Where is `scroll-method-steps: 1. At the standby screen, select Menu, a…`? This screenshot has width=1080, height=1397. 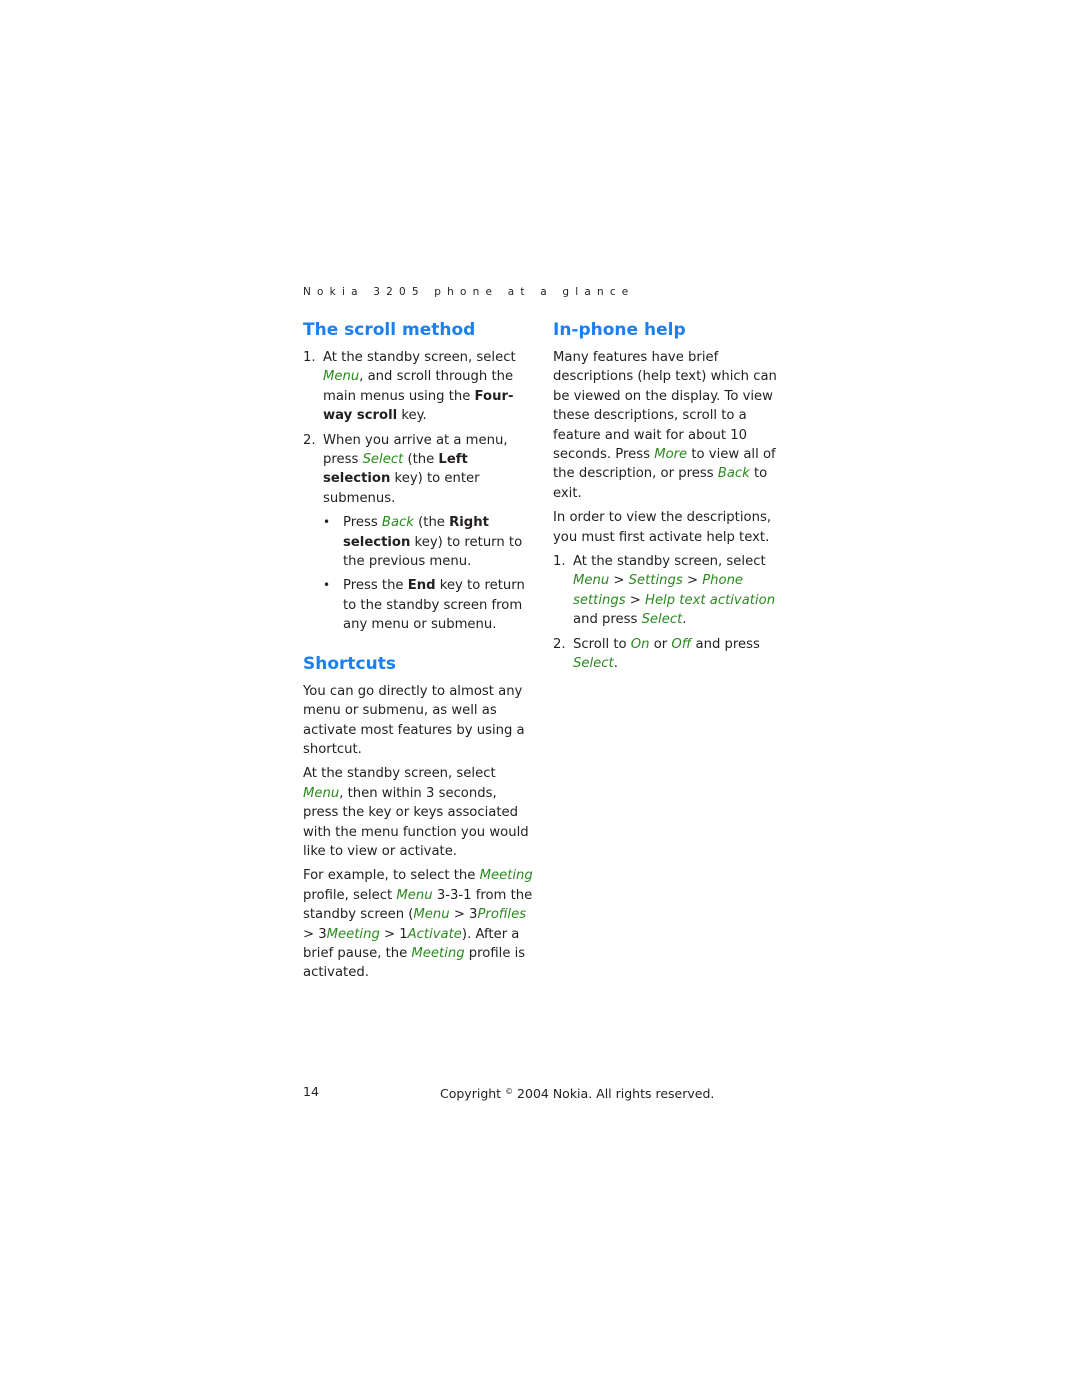 scroll-method-steps: 1. At the standby screen, select Menu, a… is located at coordinates (419, 491).